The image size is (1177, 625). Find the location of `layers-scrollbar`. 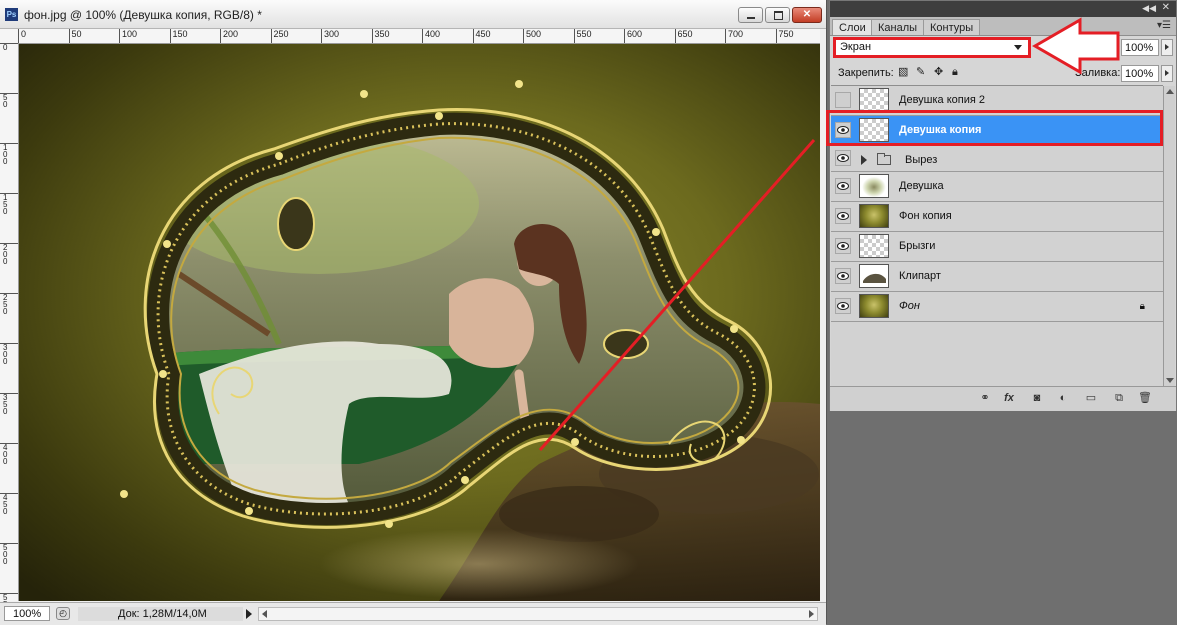

layers-scrollbar is located at coordinates (1169, 236).